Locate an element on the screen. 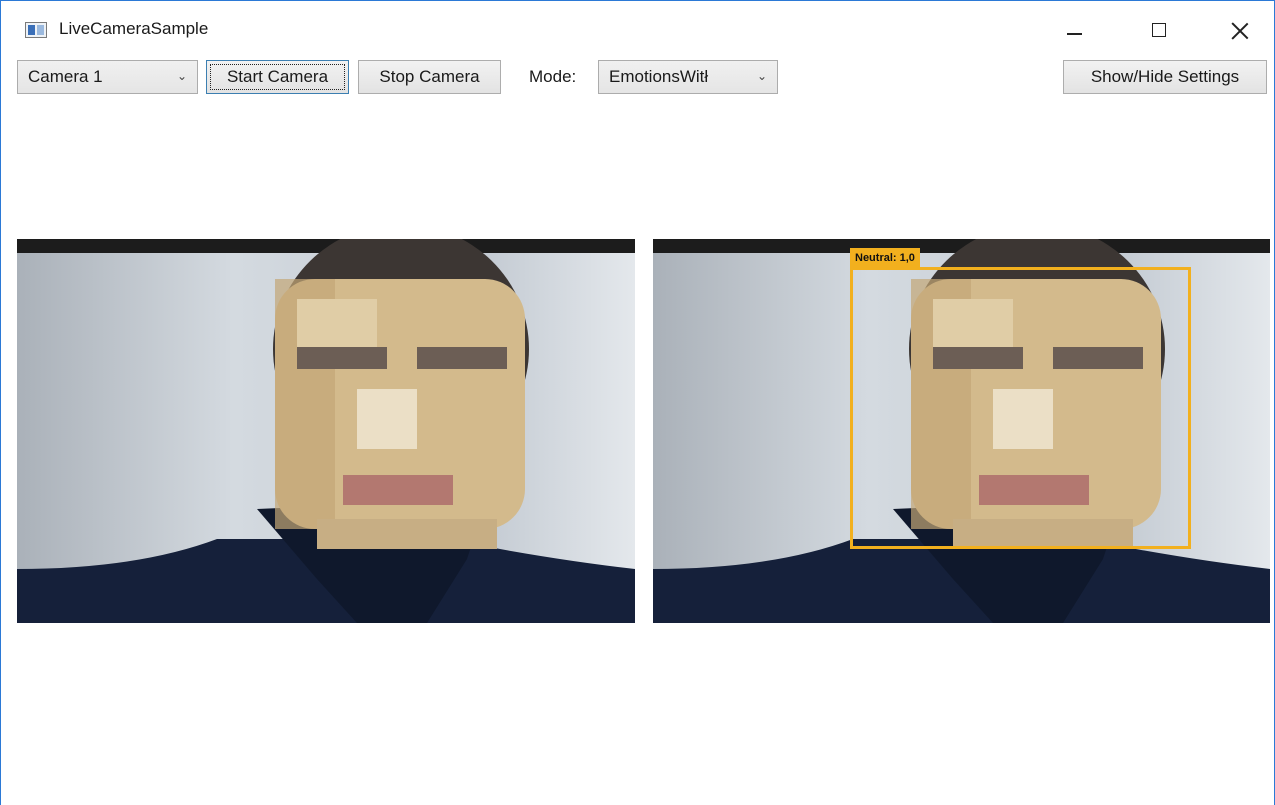 Image resolution: width=1275 pixels, height=805 pixels. start-camera-button: Start Camera is located at coordinates (277, 77).